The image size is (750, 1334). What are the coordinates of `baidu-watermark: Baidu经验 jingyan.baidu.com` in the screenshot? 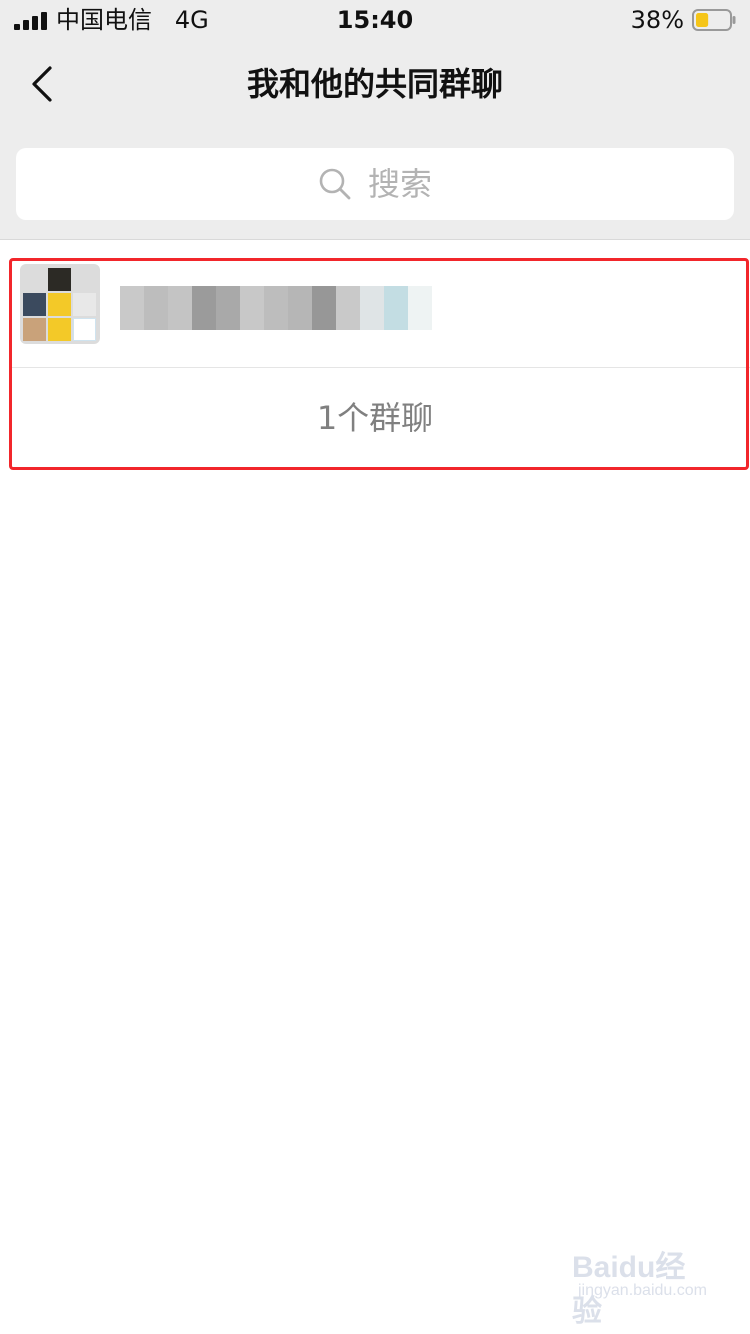 It's located at (642, 1285).